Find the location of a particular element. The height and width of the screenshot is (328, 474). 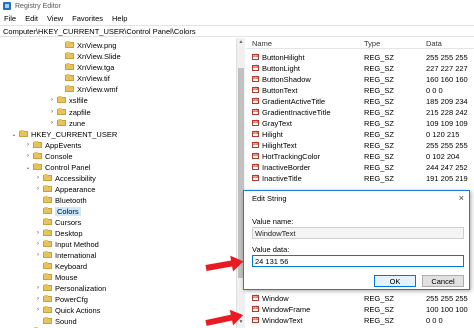

list-item: GradientActiveTitle REG_SZ 185 209 234 is located at coordinates (360, 101).